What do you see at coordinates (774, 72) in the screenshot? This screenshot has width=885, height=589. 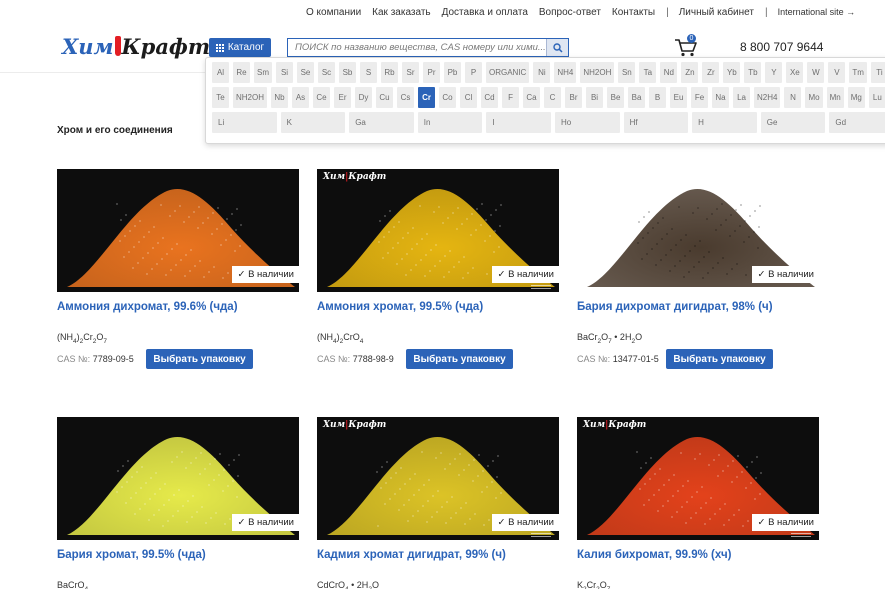 I see `element-chip-y: Y` at bounding box center [774, 72].